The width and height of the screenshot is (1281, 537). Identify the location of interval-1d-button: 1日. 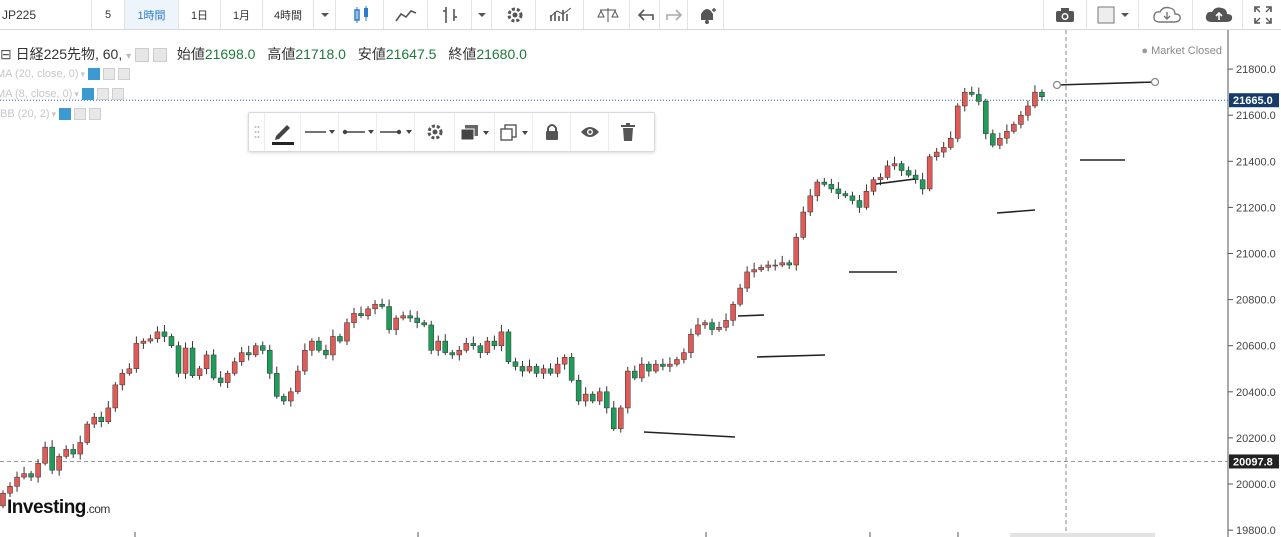
(200, 14).